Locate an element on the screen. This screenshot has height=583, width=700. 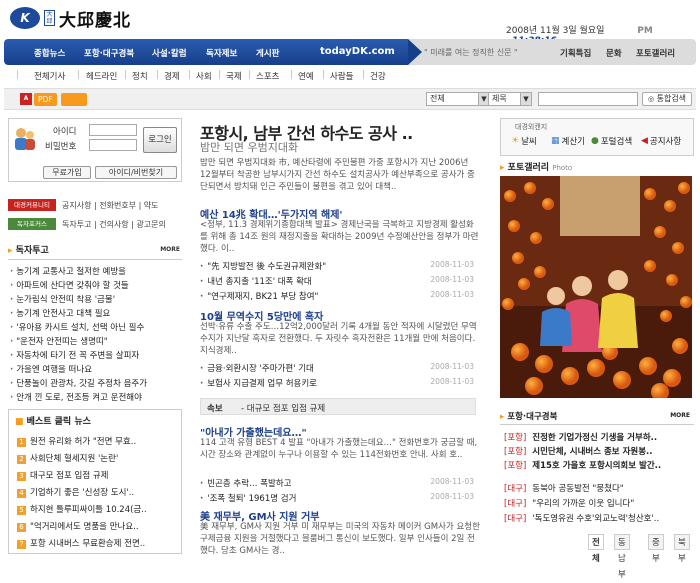
article-link: 빈곤층 추락… 폭발하고 2008-11-03 is located at coordinates (337, 483).